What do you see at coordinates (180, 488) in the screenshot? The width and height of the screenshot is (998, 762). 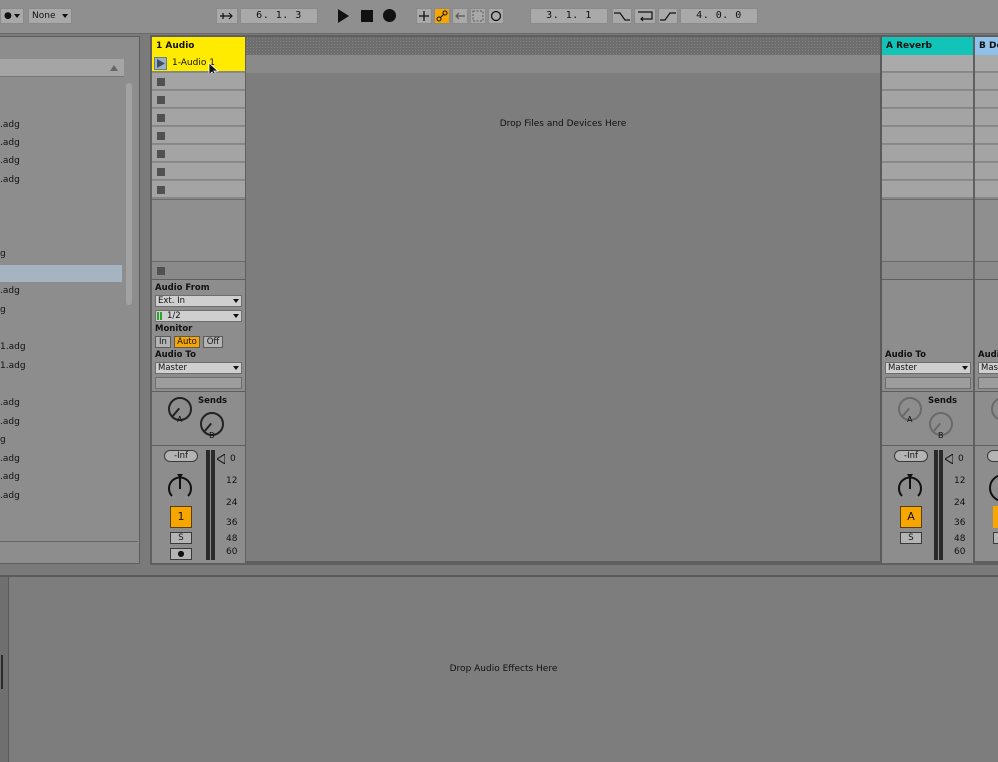 I see `pan-knob` at bounding box center [180, 488].